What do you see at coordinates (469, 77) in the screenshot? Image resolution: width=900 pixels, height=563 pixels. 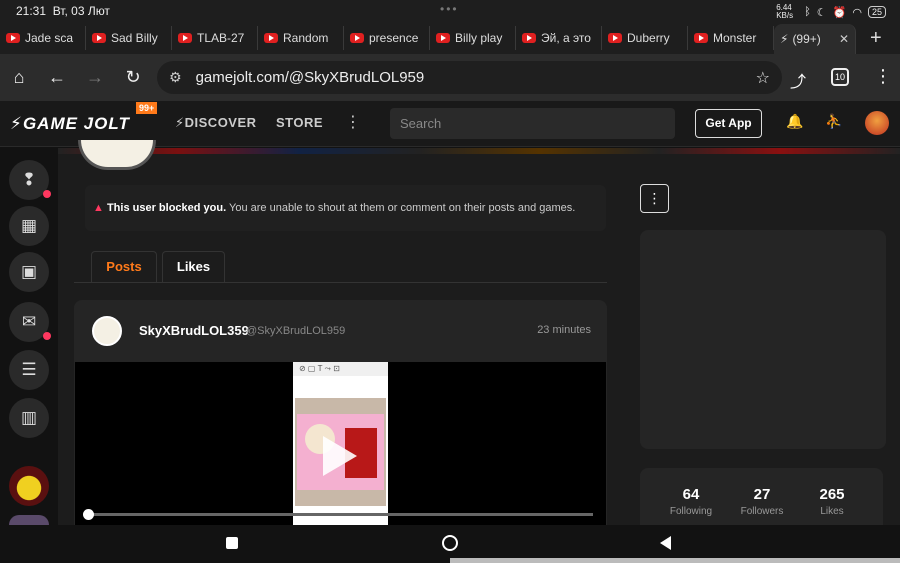 I see `url-bar: ⚙ gamejolt.com/@SkyXBrudLOL959 ☆` at bounding box center [469, 77].